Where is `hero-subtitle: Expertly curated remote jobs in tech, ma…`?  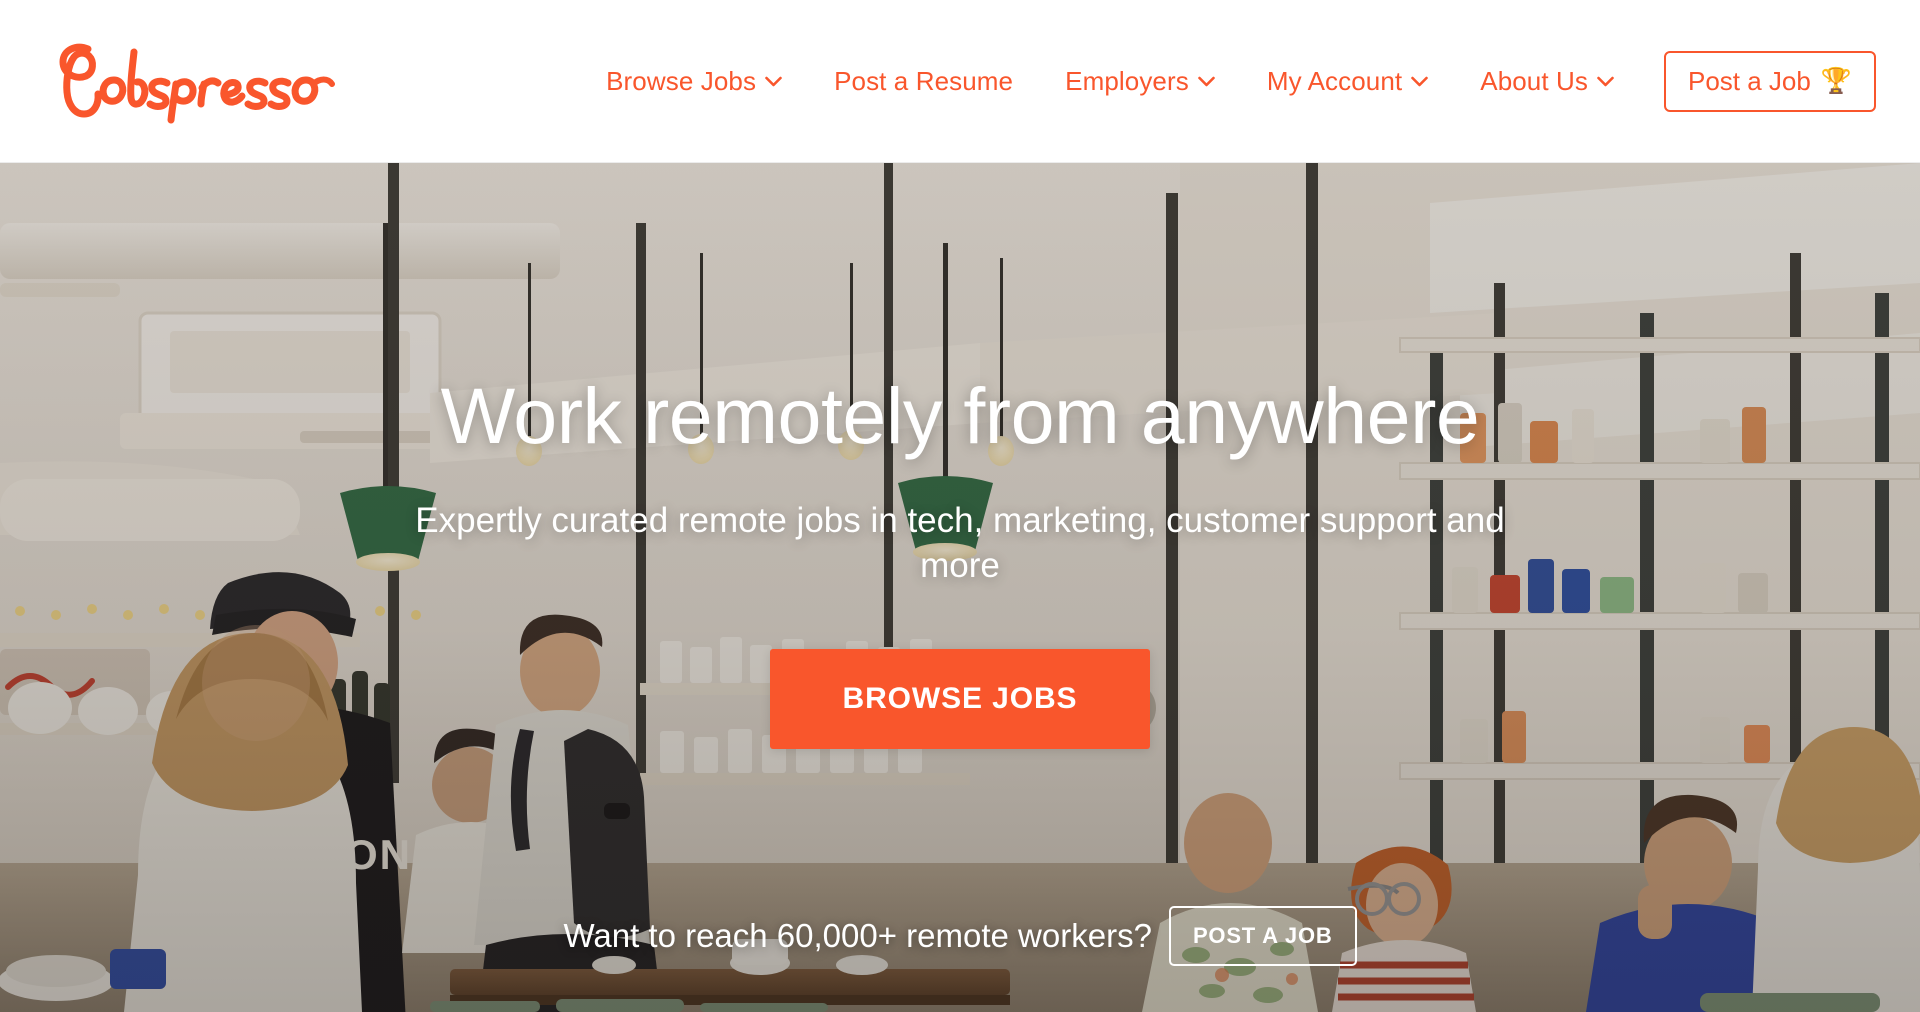 hero-subtitle: Expertly curated remote jobs in tech, ma… is located at coordinates (960, 542).